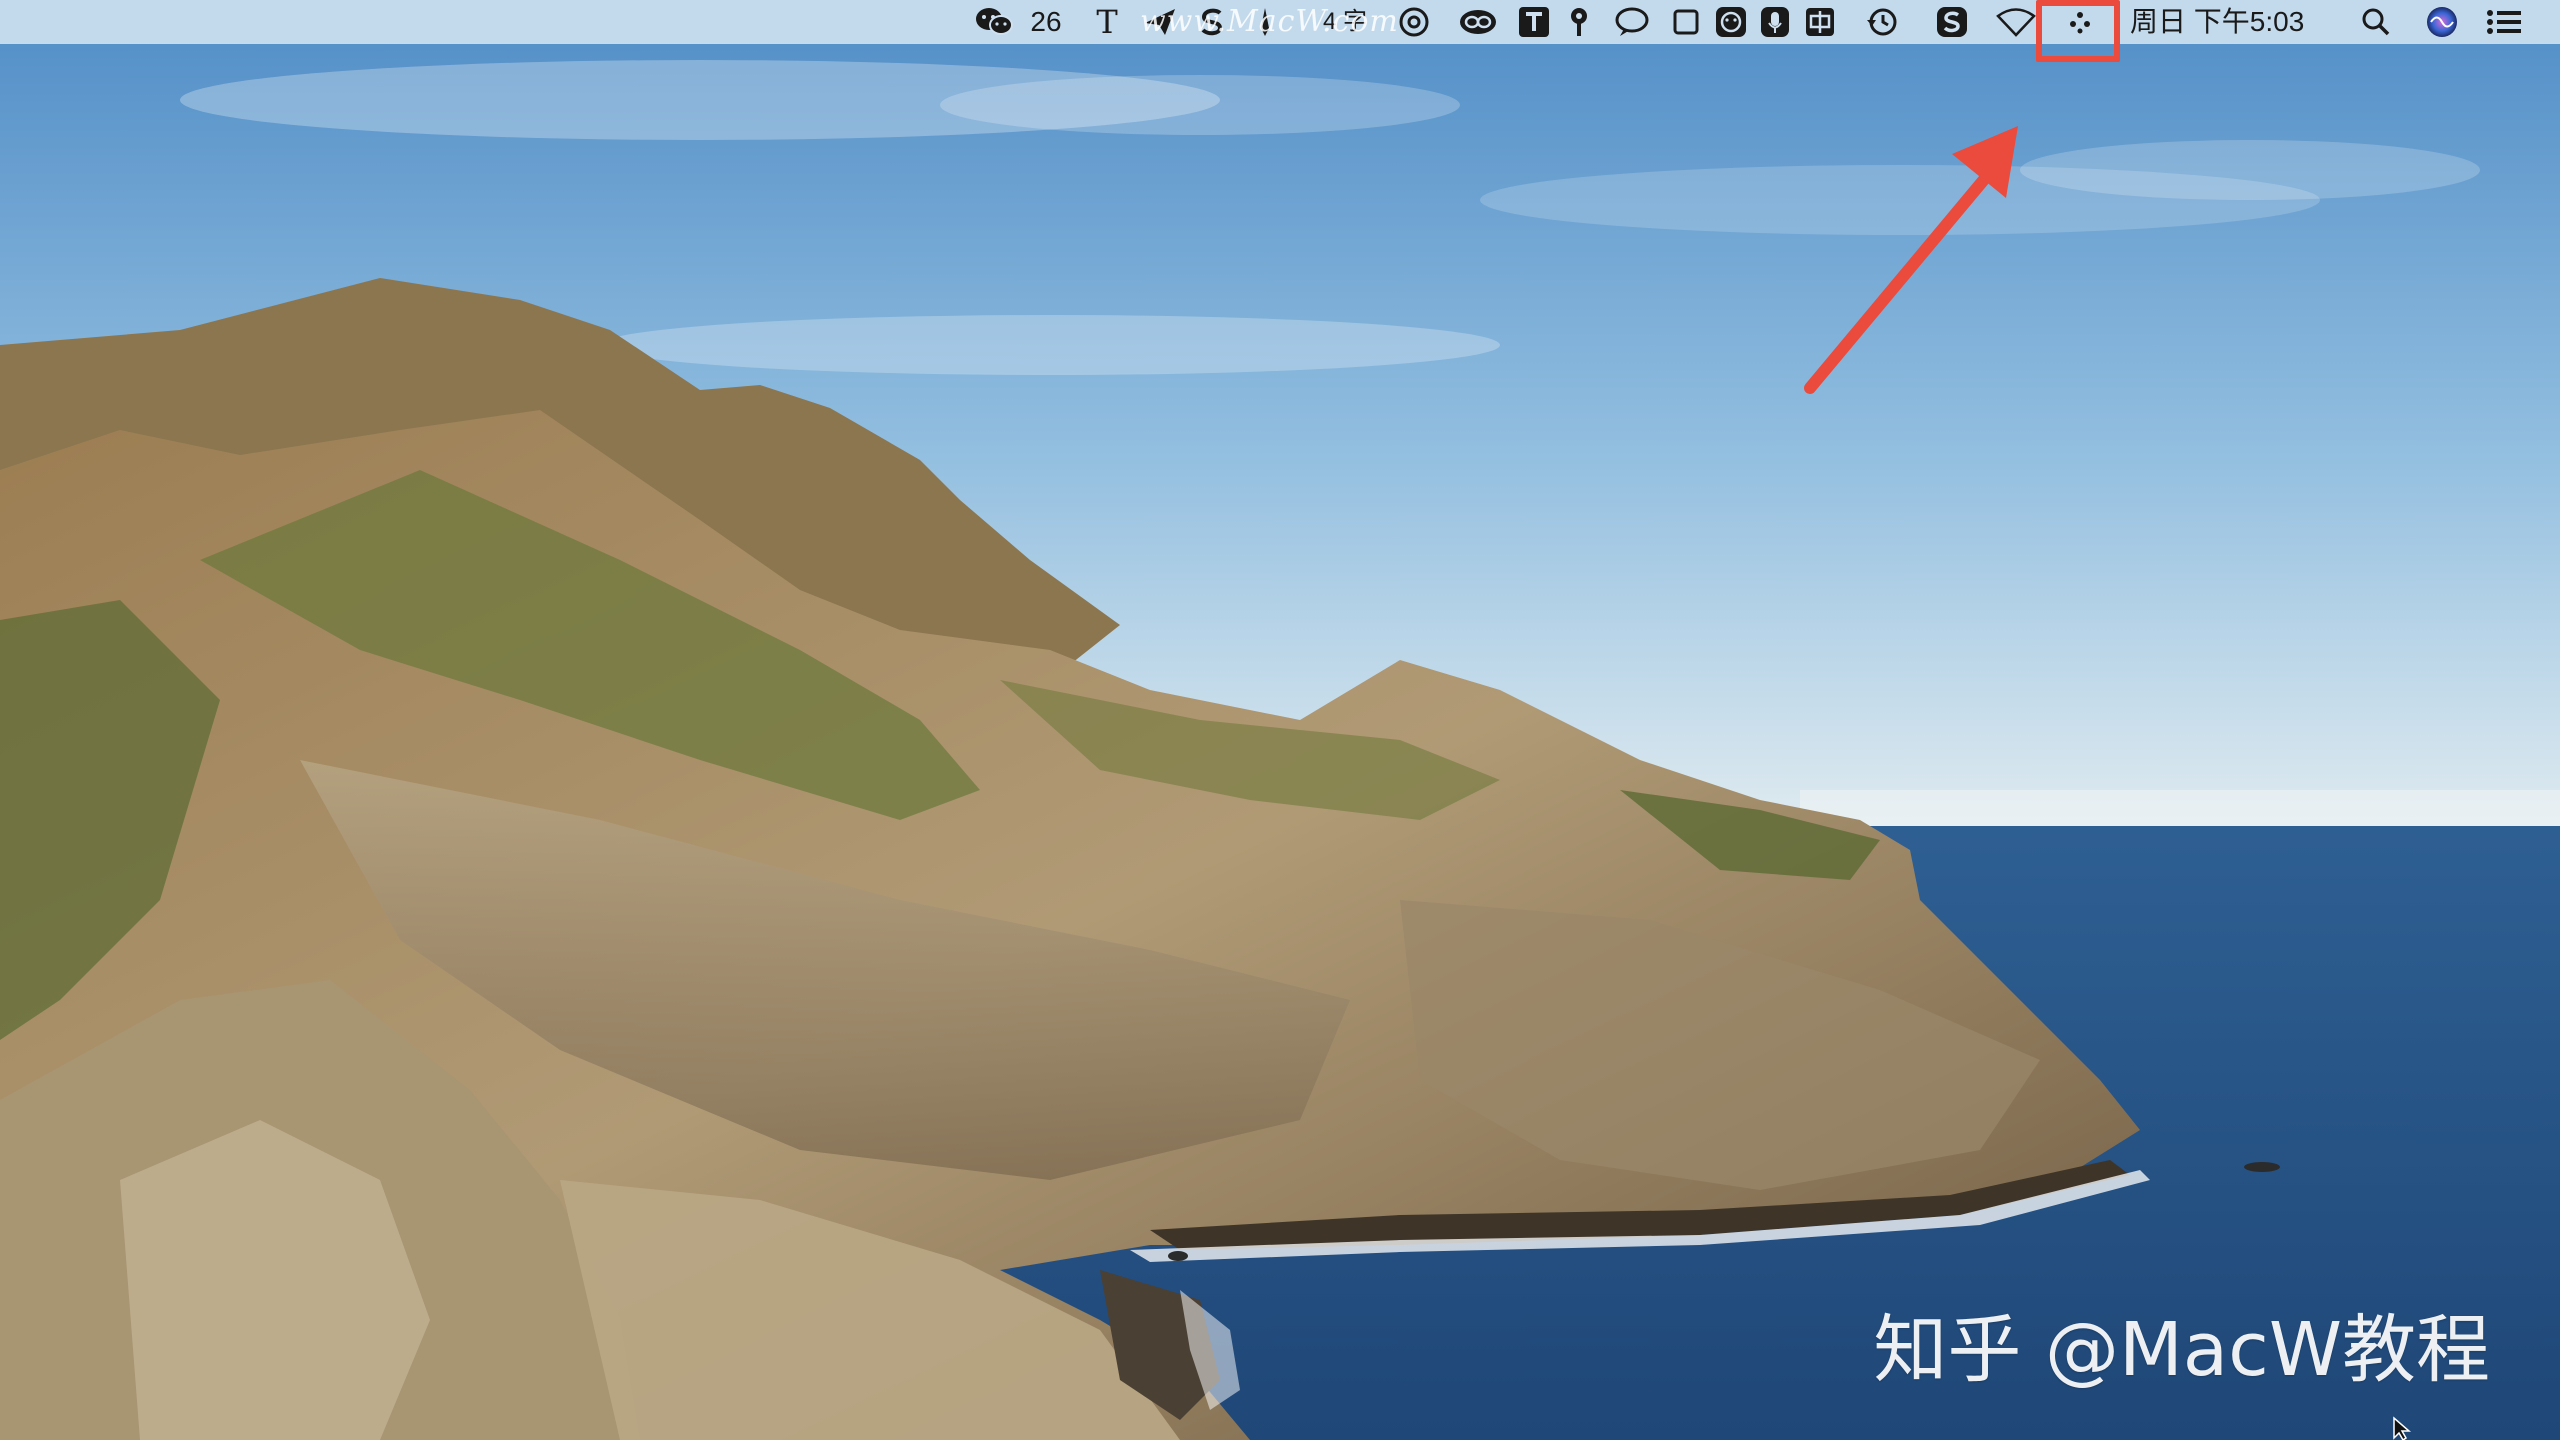 Image resolution: width=2560 pixels, height=1440 pixels. What do you see at coordinates (2376, 22) in the screenshot?
I see `spotlight-search-icon` at bounding box center [2376, 22].